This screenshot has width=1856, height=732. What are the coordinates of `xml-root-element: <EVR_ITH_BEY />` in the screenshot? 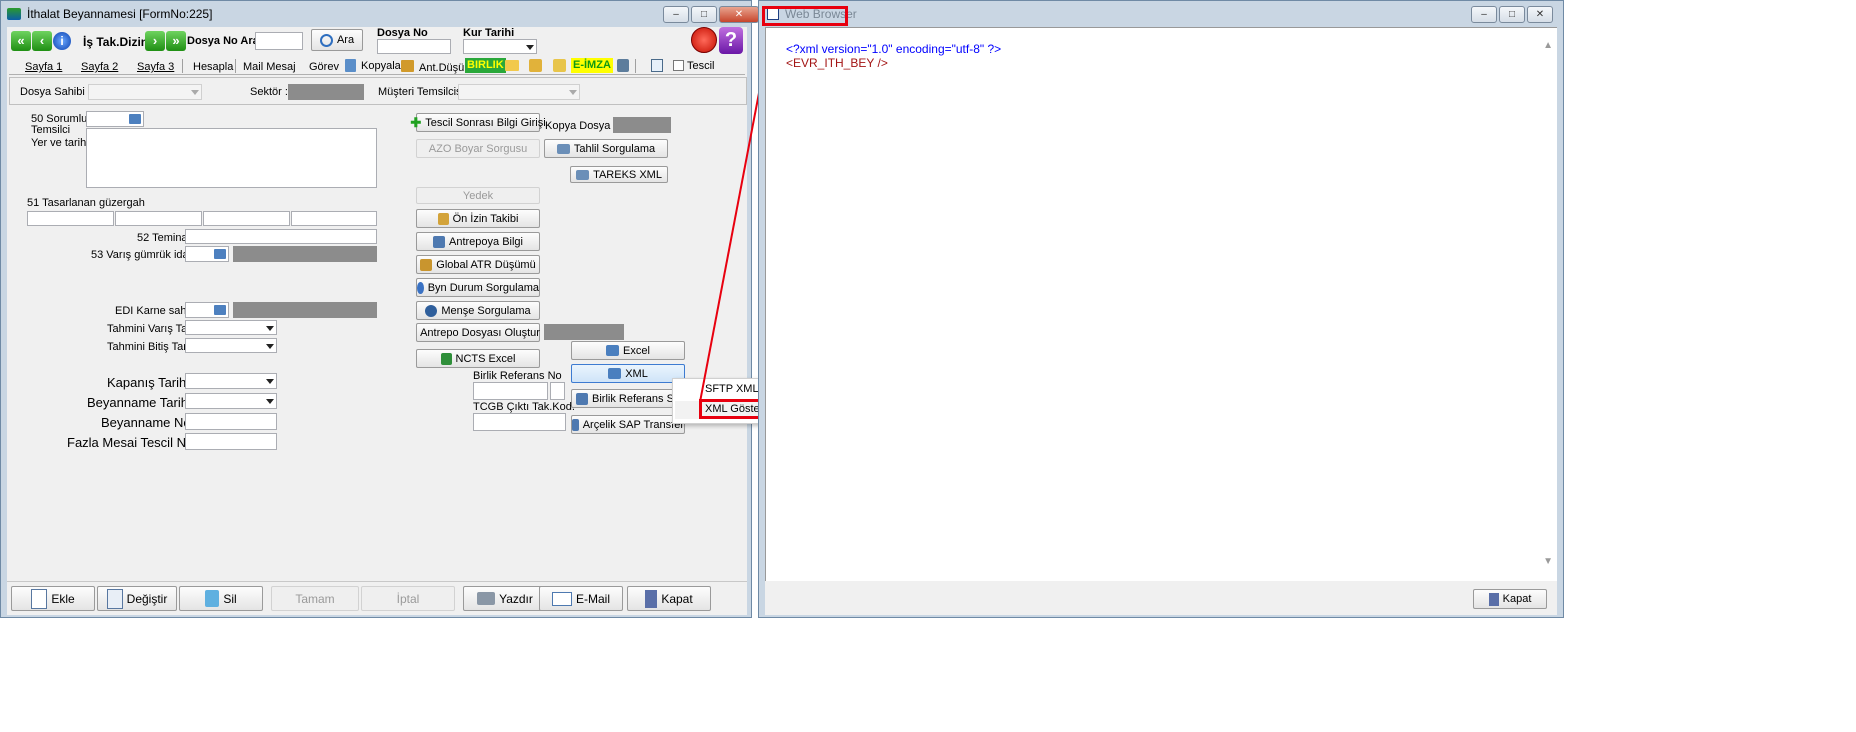 It's located at (837, 63).